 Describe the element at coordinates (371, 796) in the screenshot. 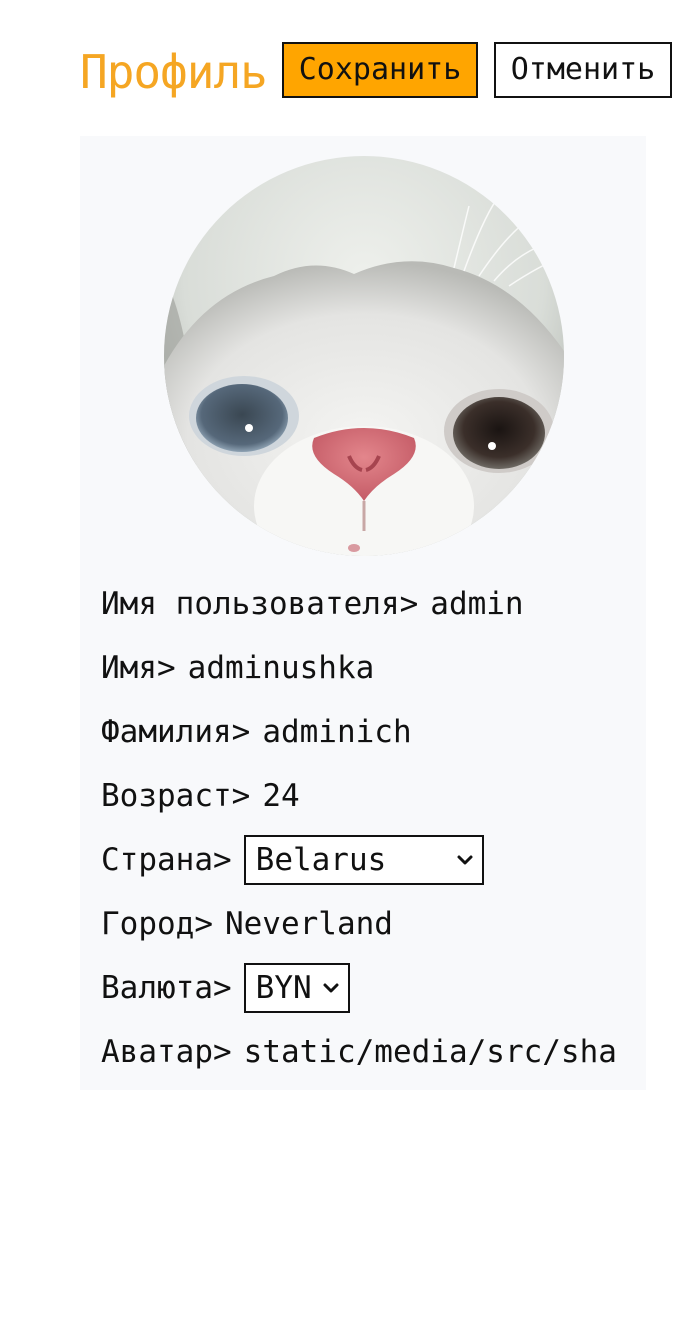

I see `age-row: Возраст> 24` at that location.